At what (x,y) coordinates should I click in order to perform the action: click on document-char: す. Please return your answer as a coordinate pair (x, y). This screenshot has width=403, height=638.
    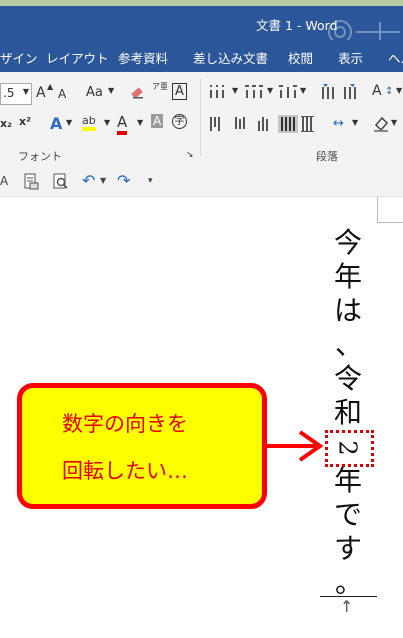
    Looking at the image, I should click on (347, 548).